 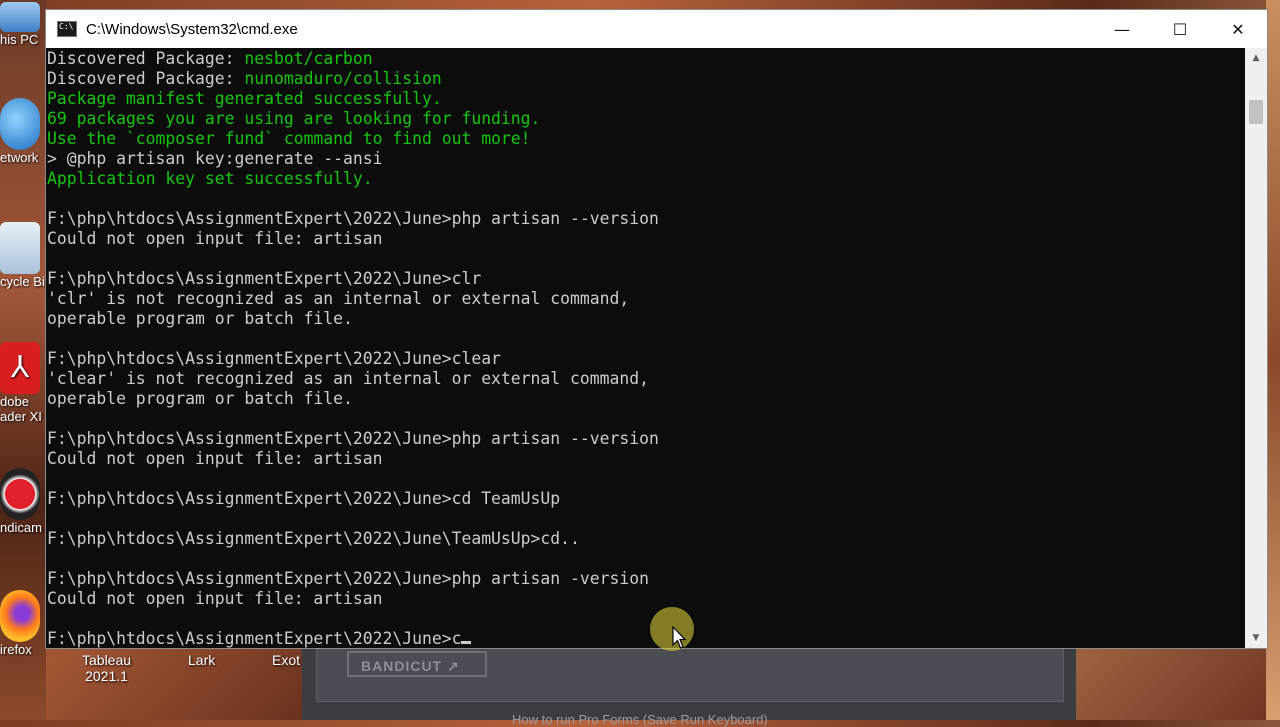 What do you see at coordinates (647, 59) in the screenshot?
I see `console-line: Discovered Package: nesbot/carbon` at bounding box center [647, 59].